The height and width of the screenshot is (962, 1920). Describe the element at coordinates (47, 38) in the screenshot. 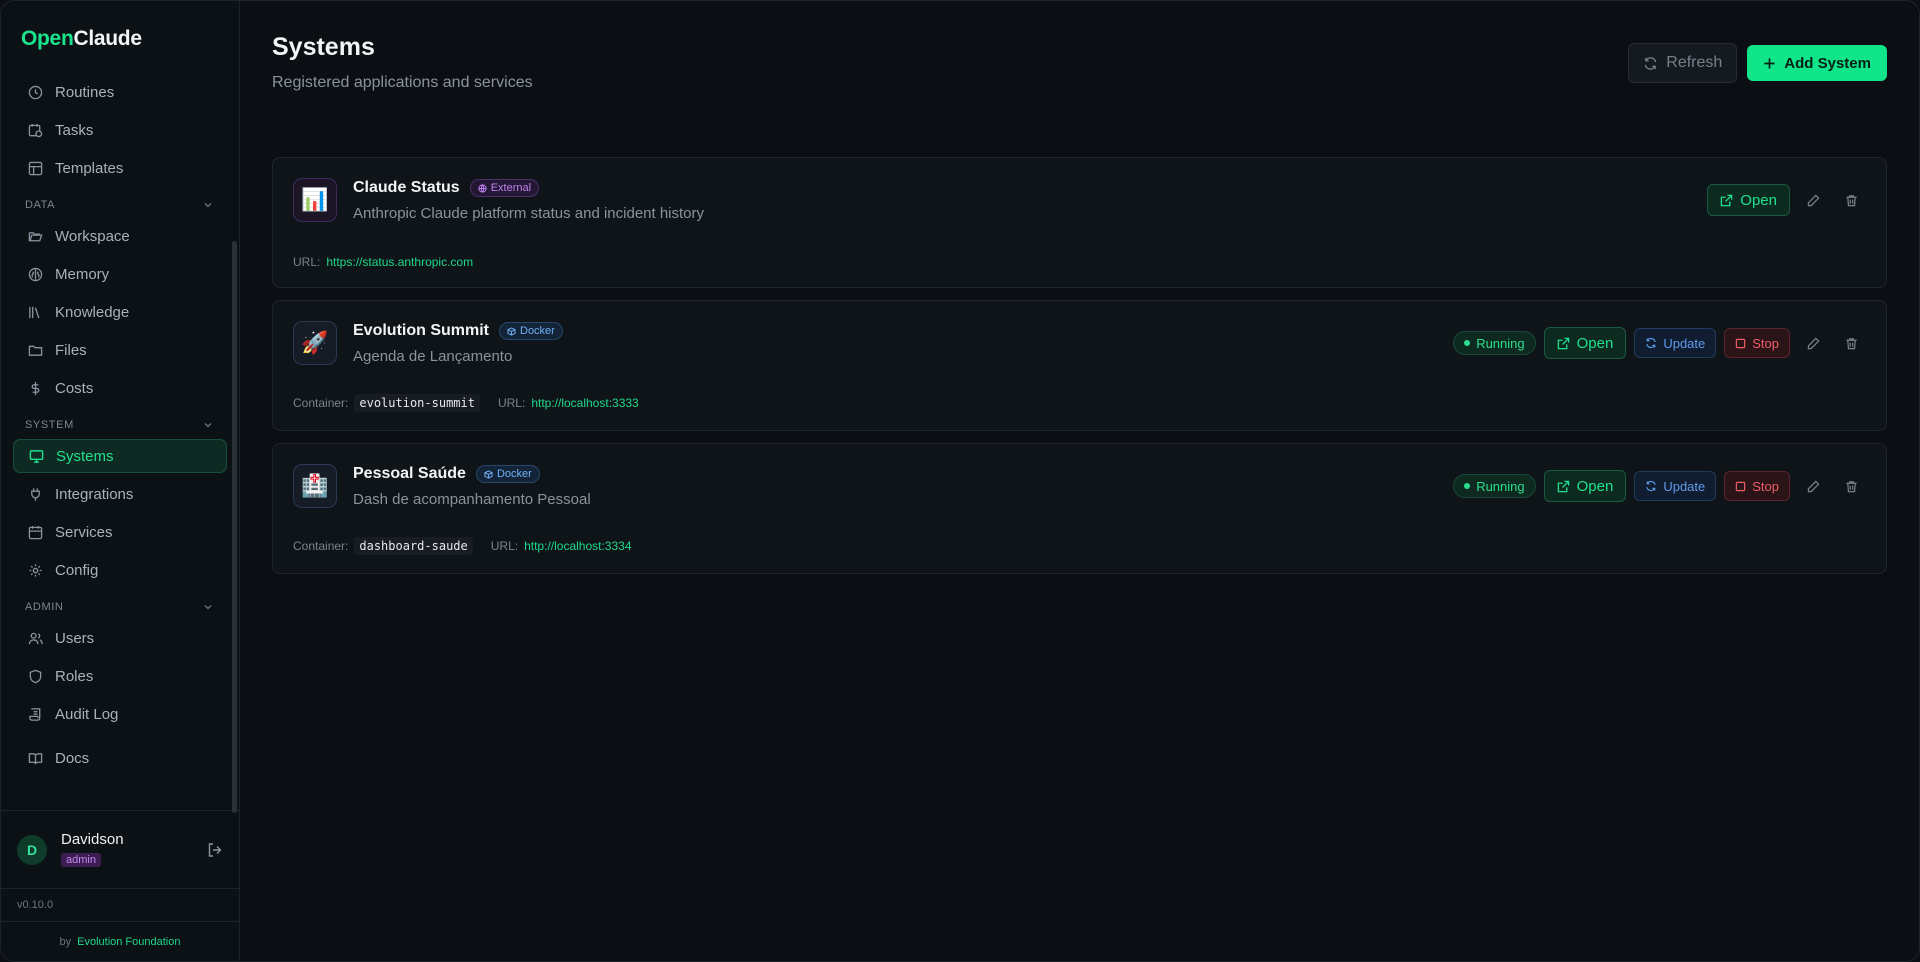

I see `brand-open: Open` at that location.